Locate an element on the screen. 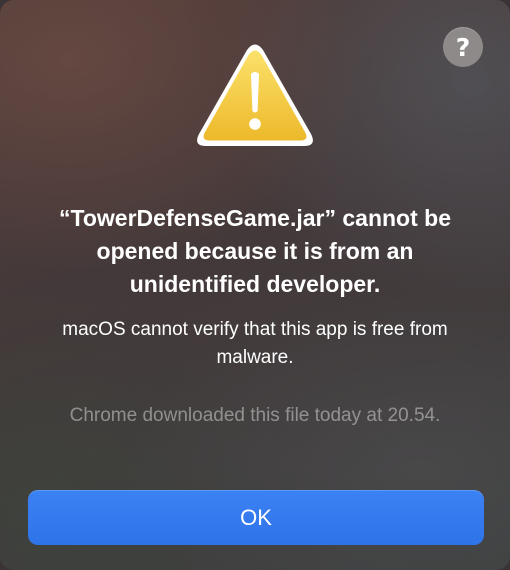  help-button: ? is located at coordinates (463, 47).